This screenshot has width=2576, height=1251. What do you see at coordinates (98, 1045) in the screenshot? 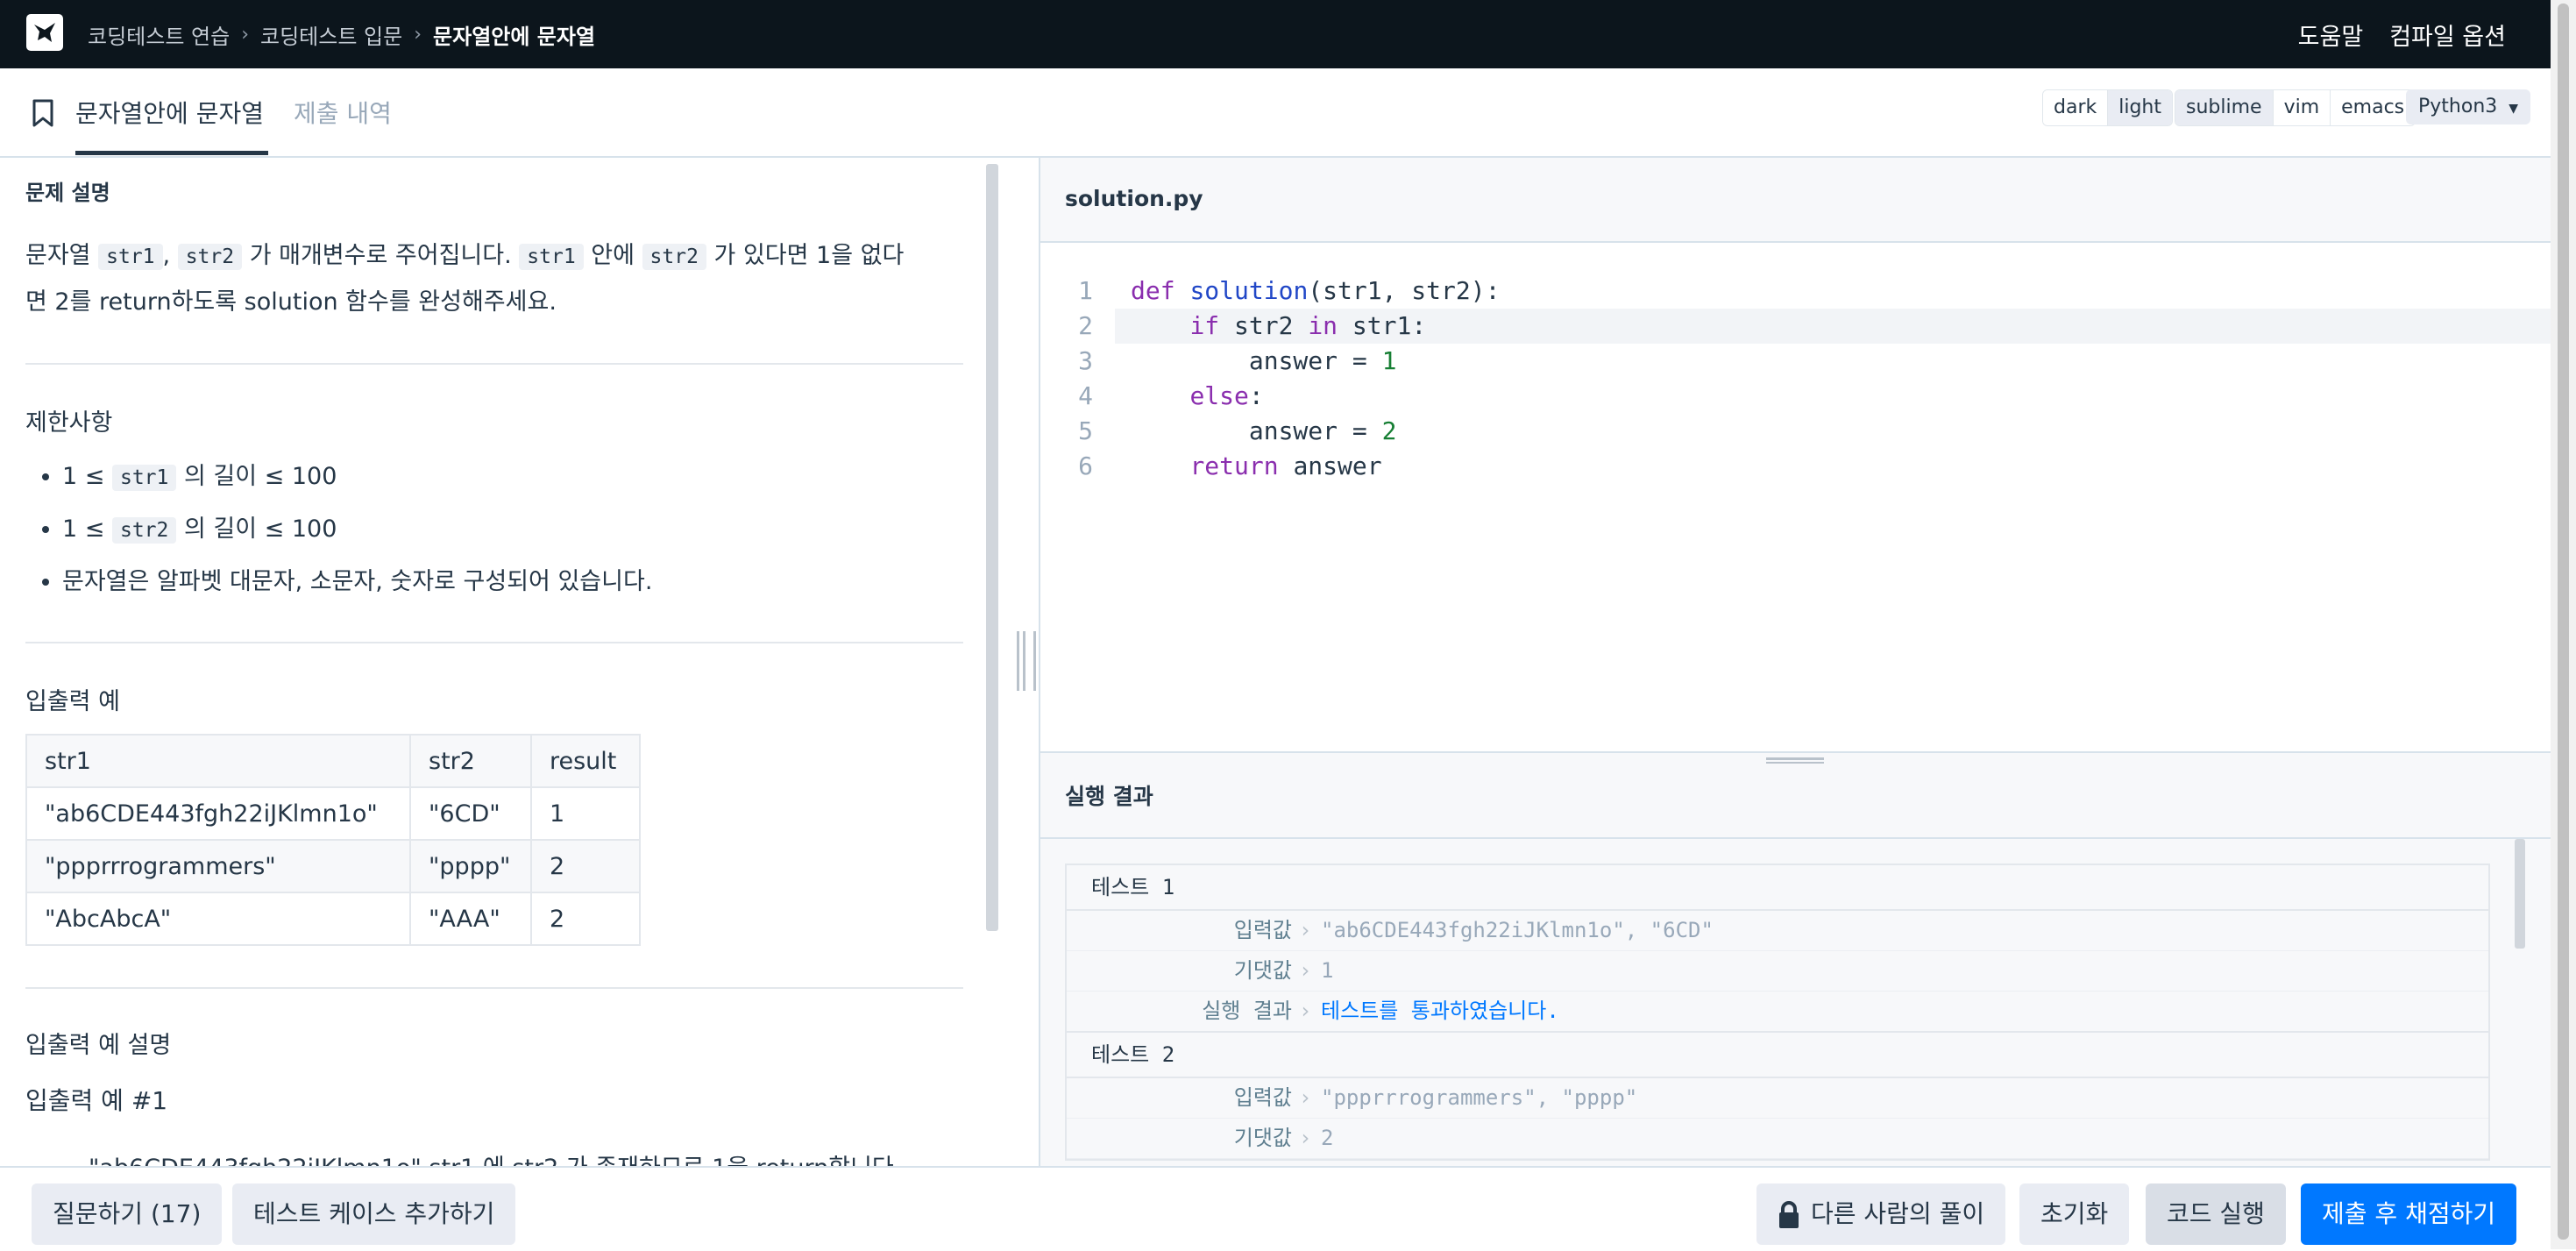
I see `explanation-title: 입출력 예 설명` at bounding box center [98, 1045].